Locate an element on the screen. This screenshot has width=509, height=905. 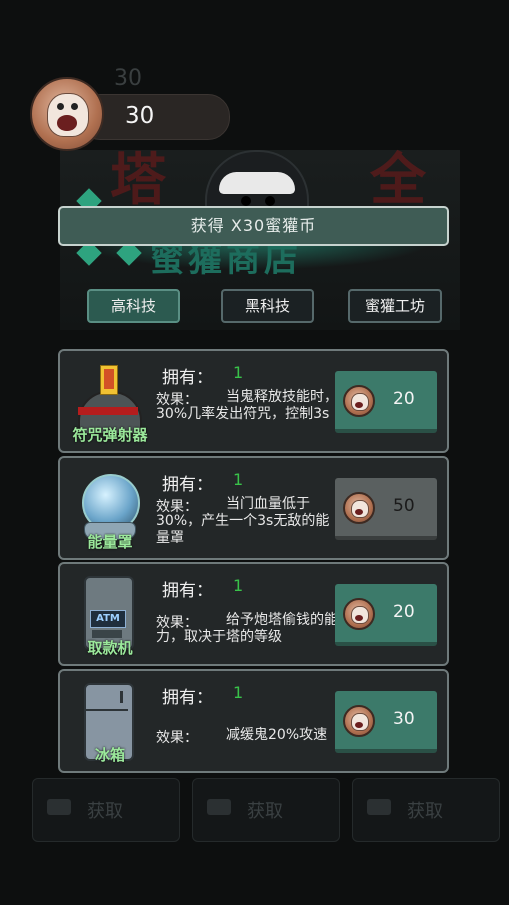
currency-amount: 30 is located at coordinates (140, 116).